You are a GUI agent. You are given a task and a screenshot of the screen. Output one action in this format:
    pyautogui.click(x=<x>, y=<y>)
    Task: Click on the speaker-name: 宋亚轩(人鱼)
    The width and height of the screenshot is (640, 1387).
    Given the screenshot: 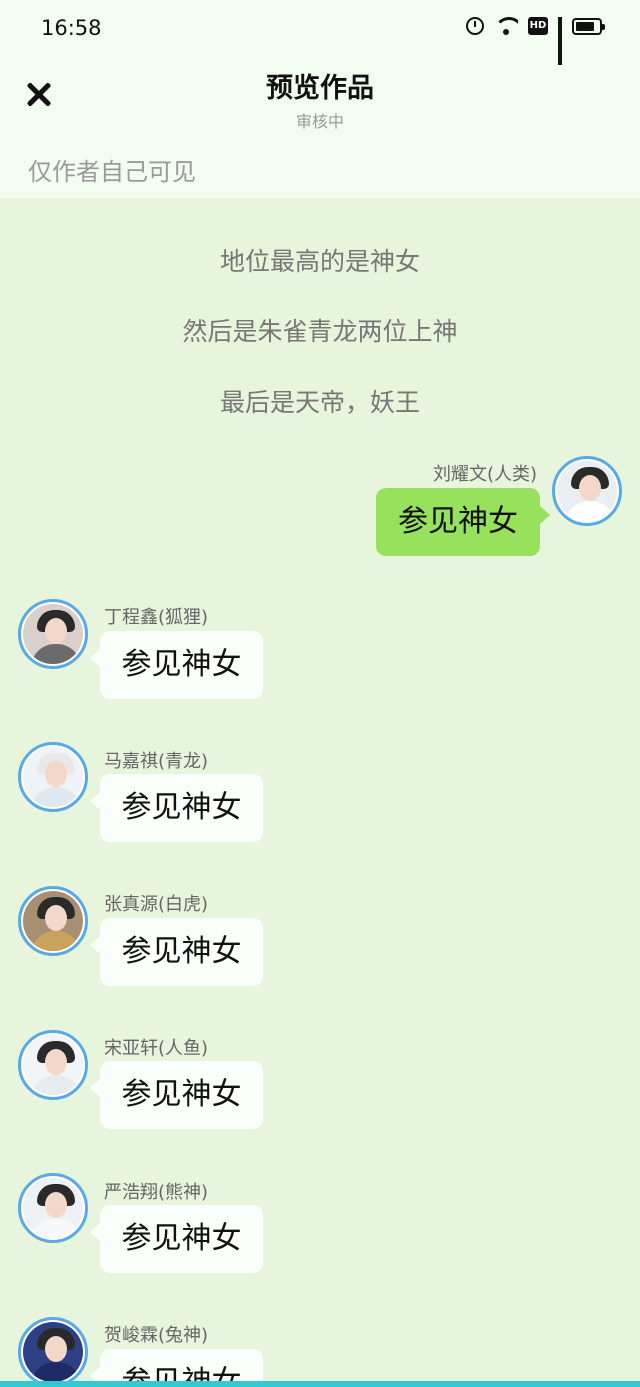 What is the action you would take?
    pyautogui.click(x=156, y=1048)
    